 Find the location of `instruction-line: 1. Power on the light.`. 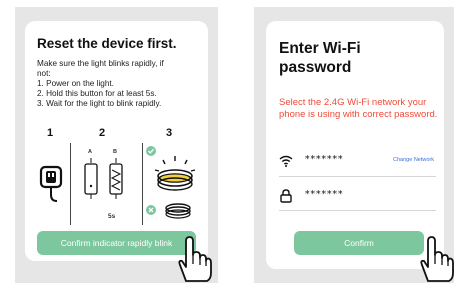

instruction-line: 1. Power on the light. is located at coordinates (75, 83).